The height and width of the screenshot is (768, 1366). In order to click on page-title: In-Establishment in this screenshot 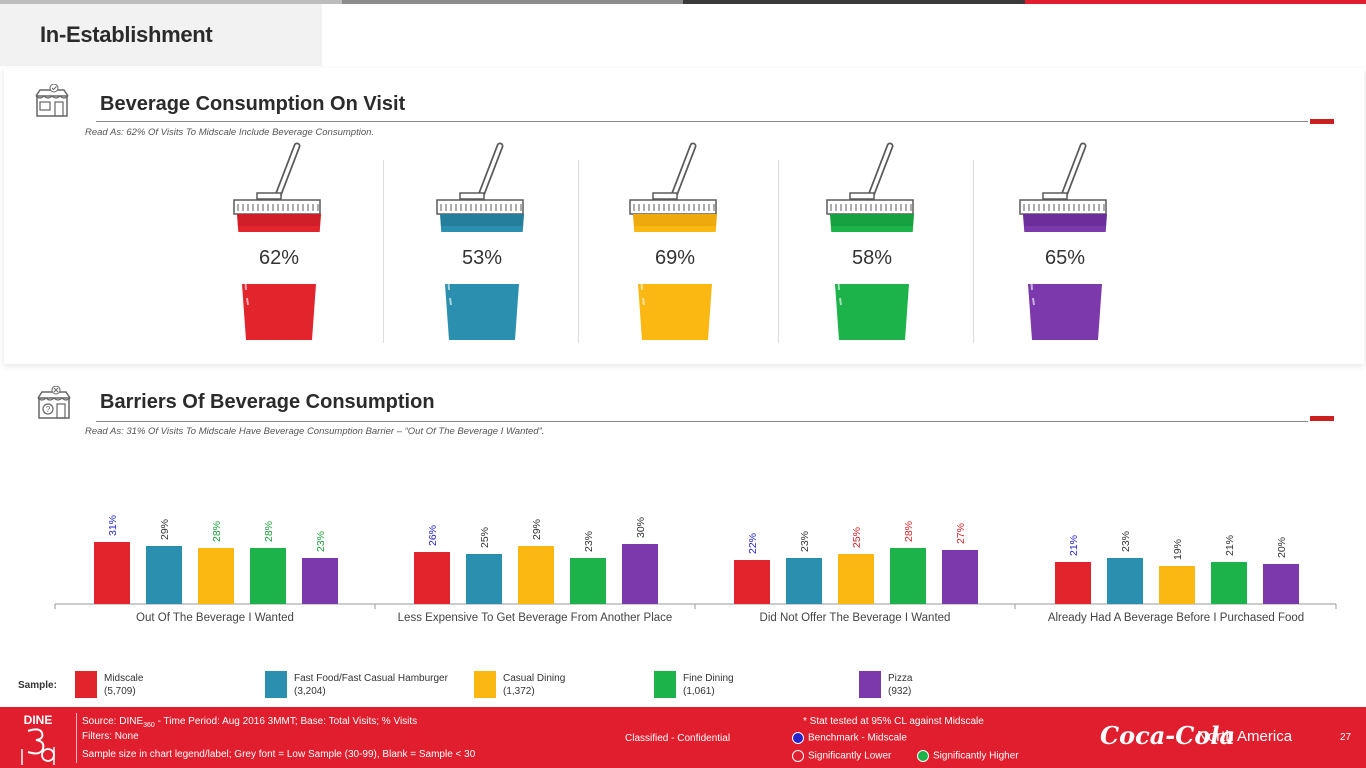, I will do `click(126, 34)`.